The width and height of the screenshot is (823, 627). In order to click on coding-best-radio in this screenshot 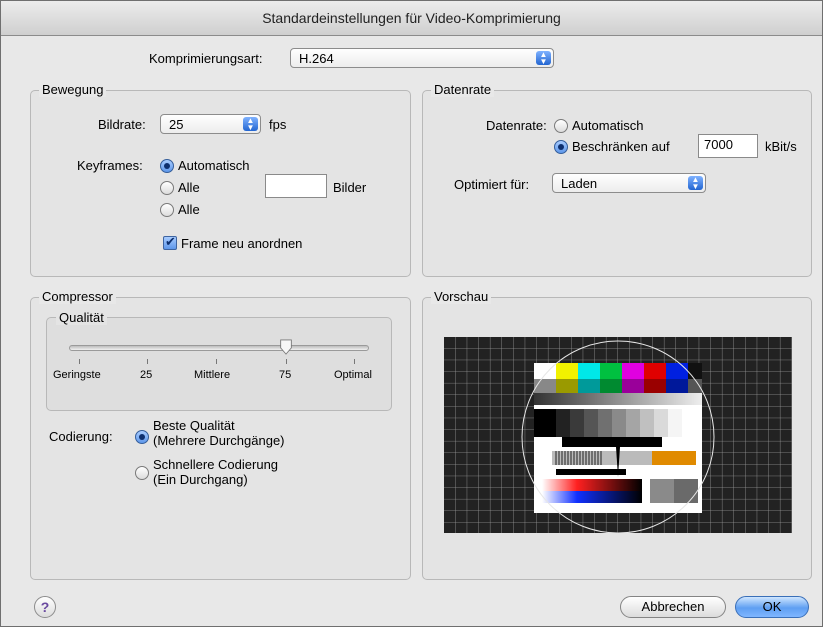, I will do `click(142, 437)`.